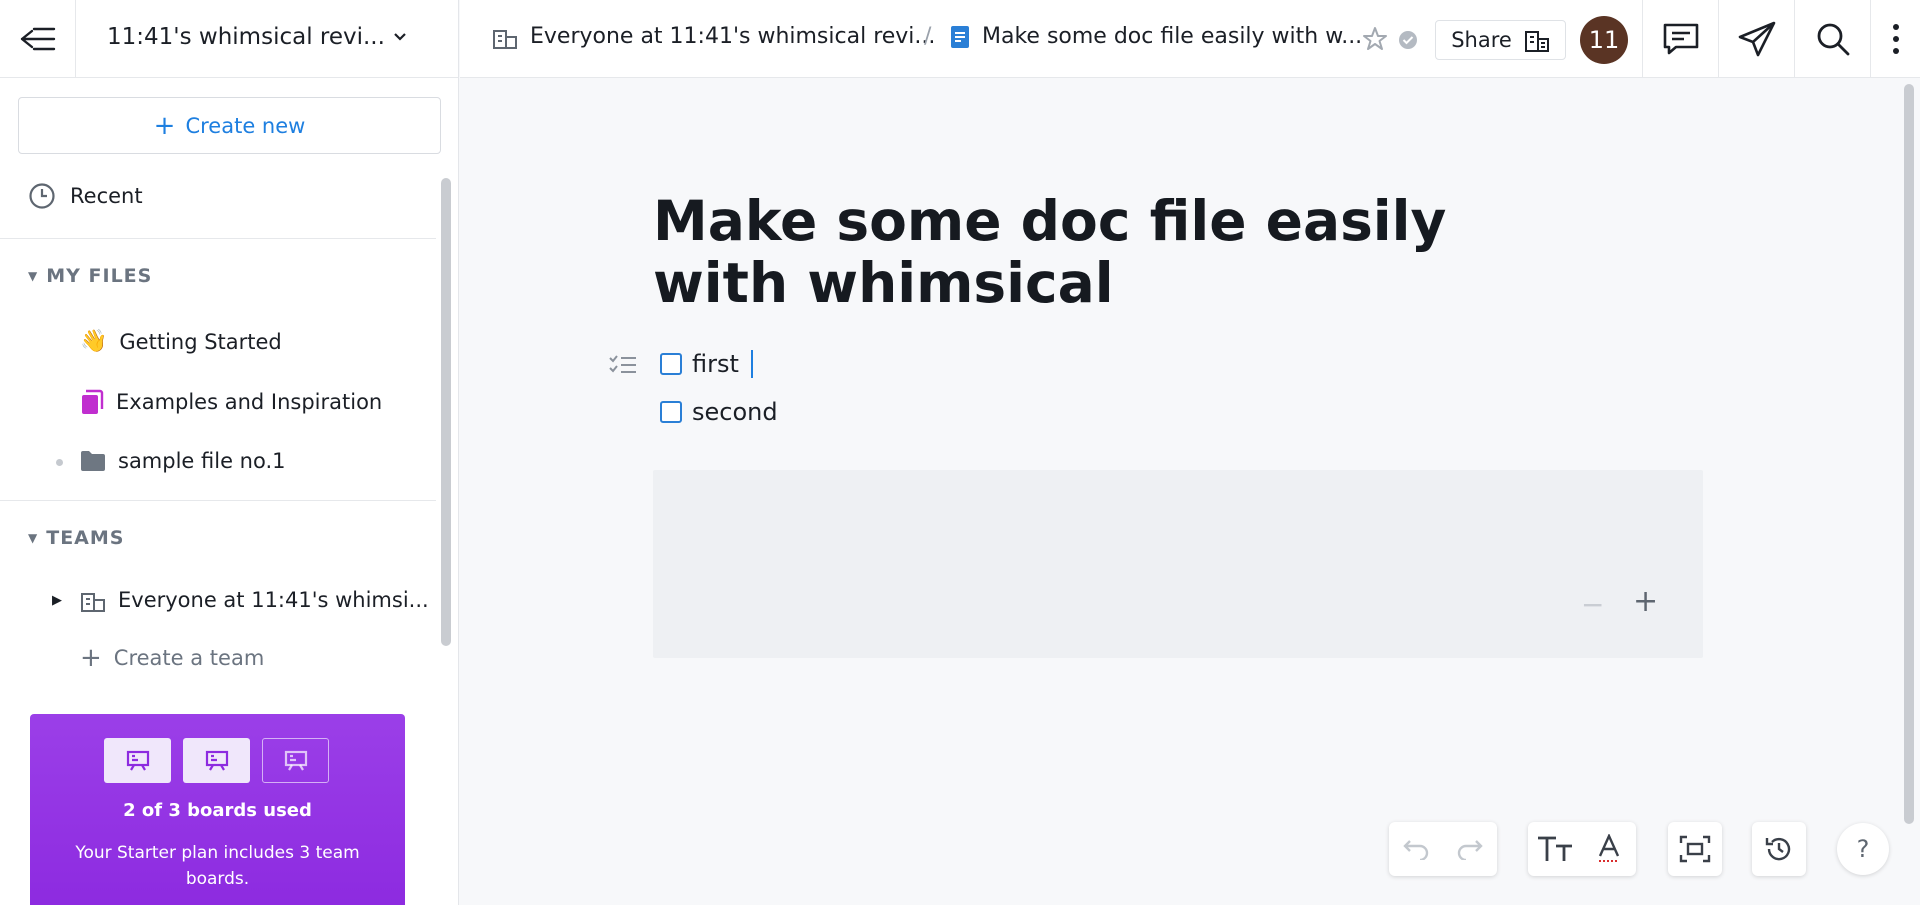  I want to click on checklist-item: first, so click(706, 364).